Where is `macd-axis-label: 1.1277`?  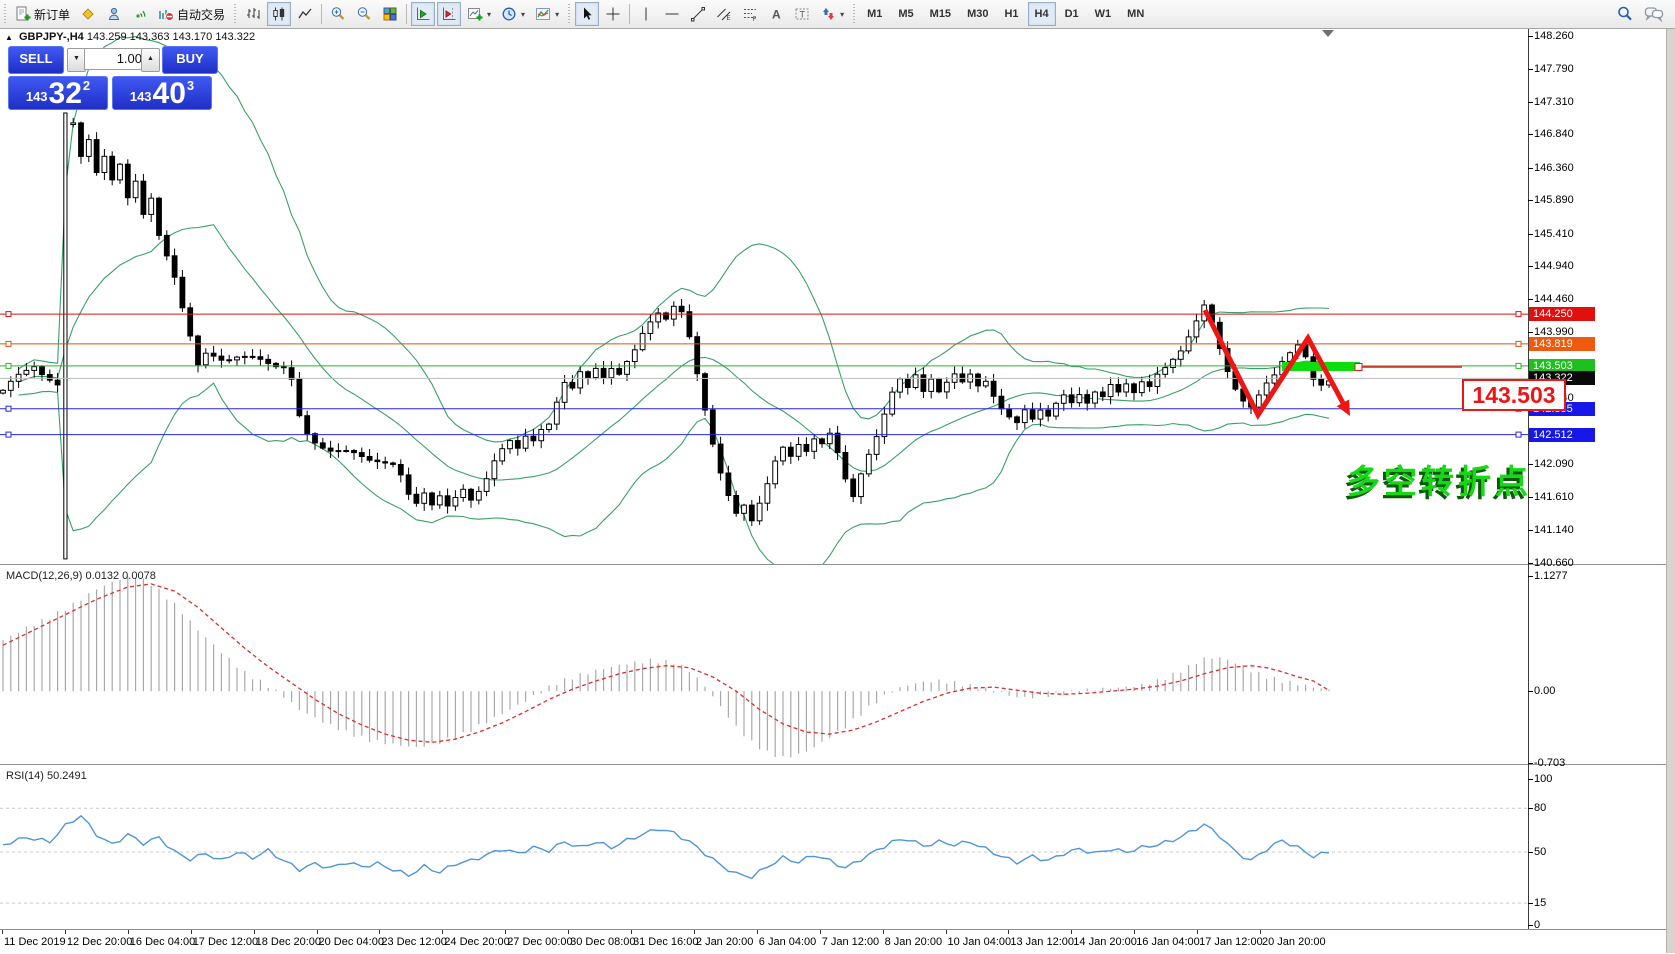 macd-axis-label: 1.1277 is located at coordinates (1551, 576).